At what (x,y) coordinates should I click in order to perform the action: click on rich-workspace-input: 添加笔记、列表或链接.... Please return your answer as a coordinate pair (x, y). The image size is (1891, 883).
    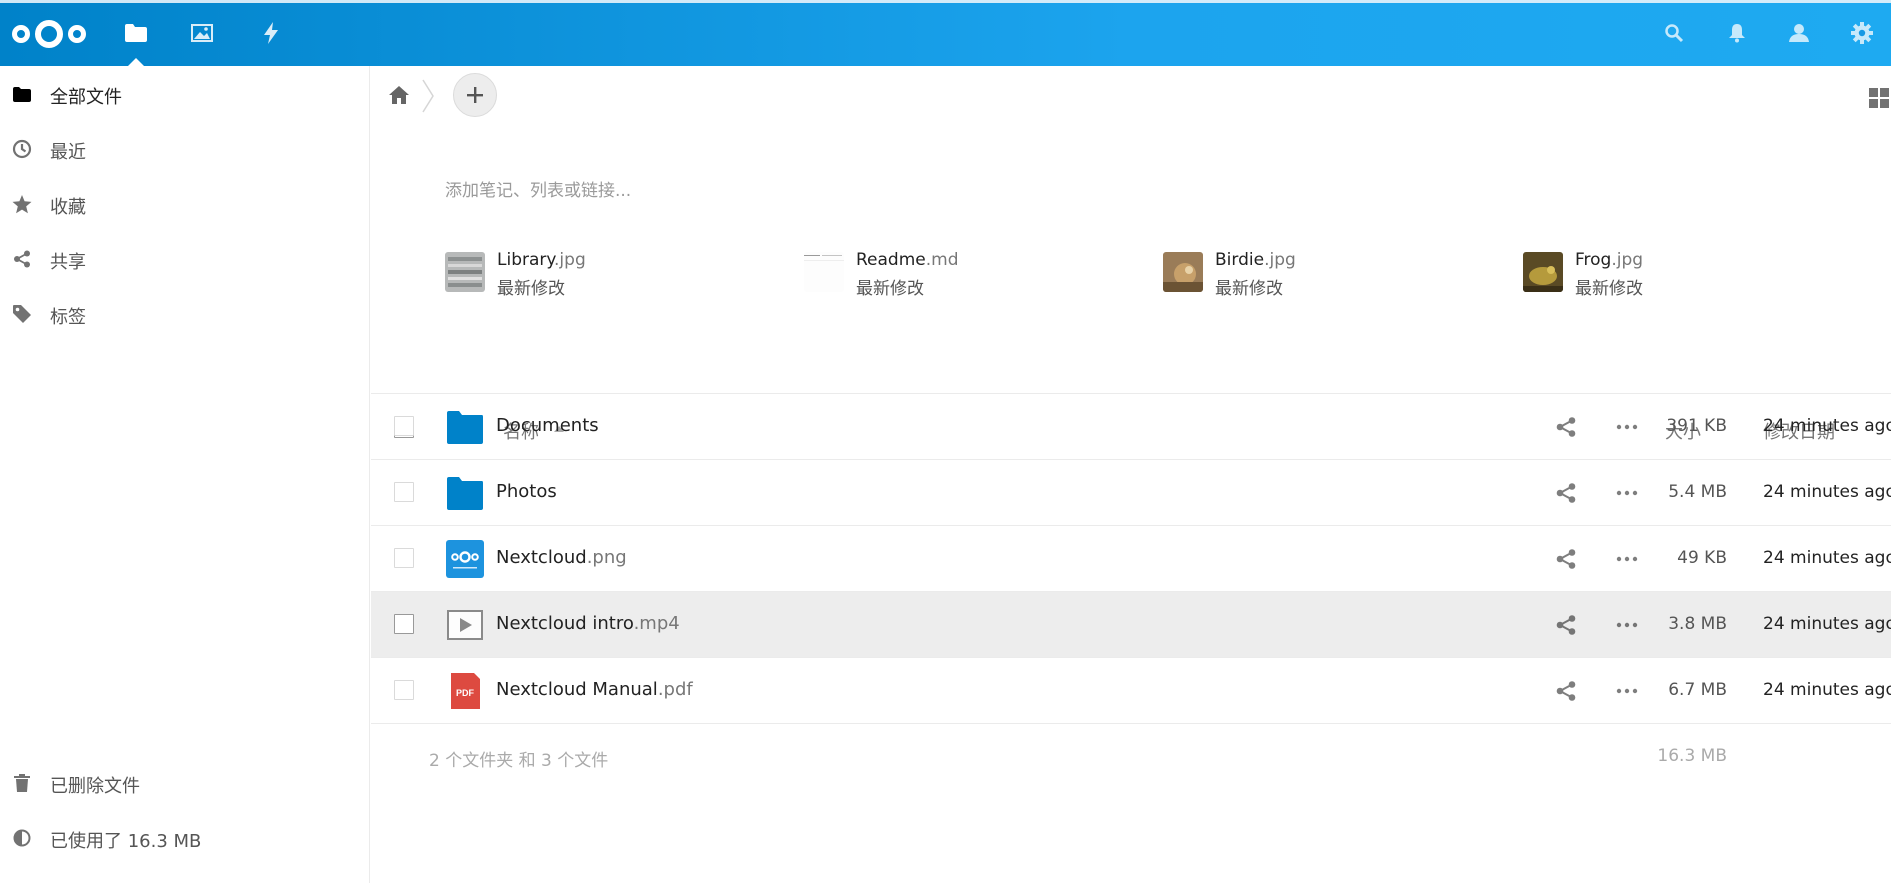
    Looking at the image, I should click on (538, 188).